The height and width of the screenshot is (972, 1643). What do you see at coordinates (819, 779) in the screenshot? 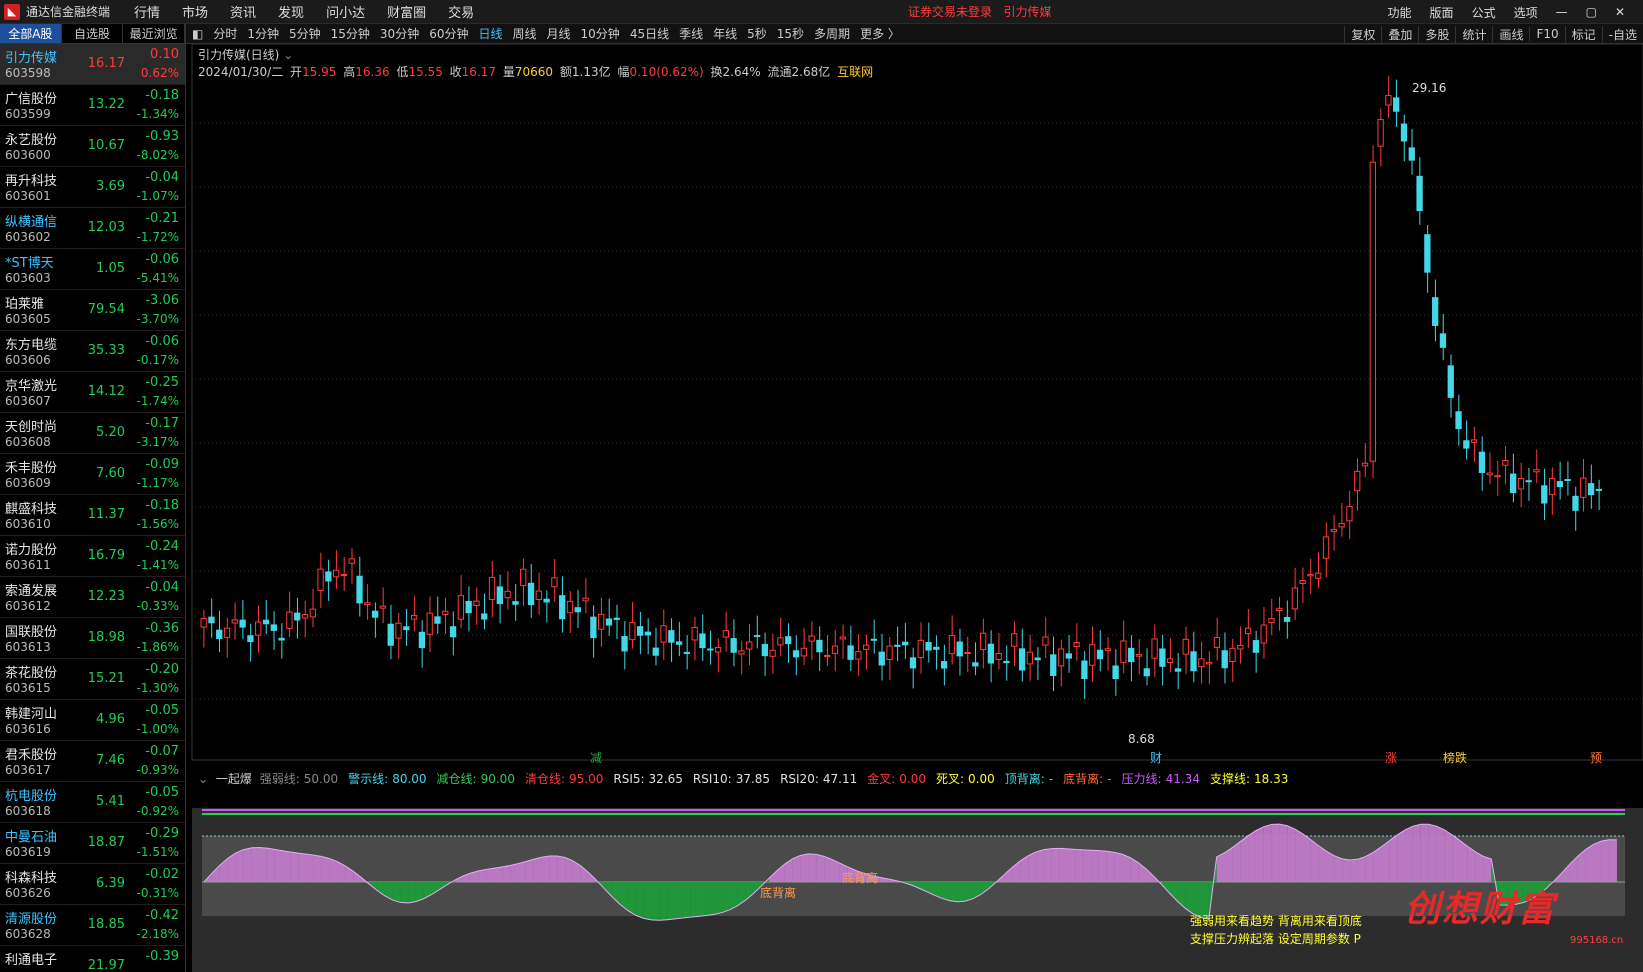
I see `indicator-value: RSI20: 47.11` at bounding box center [819, 779].